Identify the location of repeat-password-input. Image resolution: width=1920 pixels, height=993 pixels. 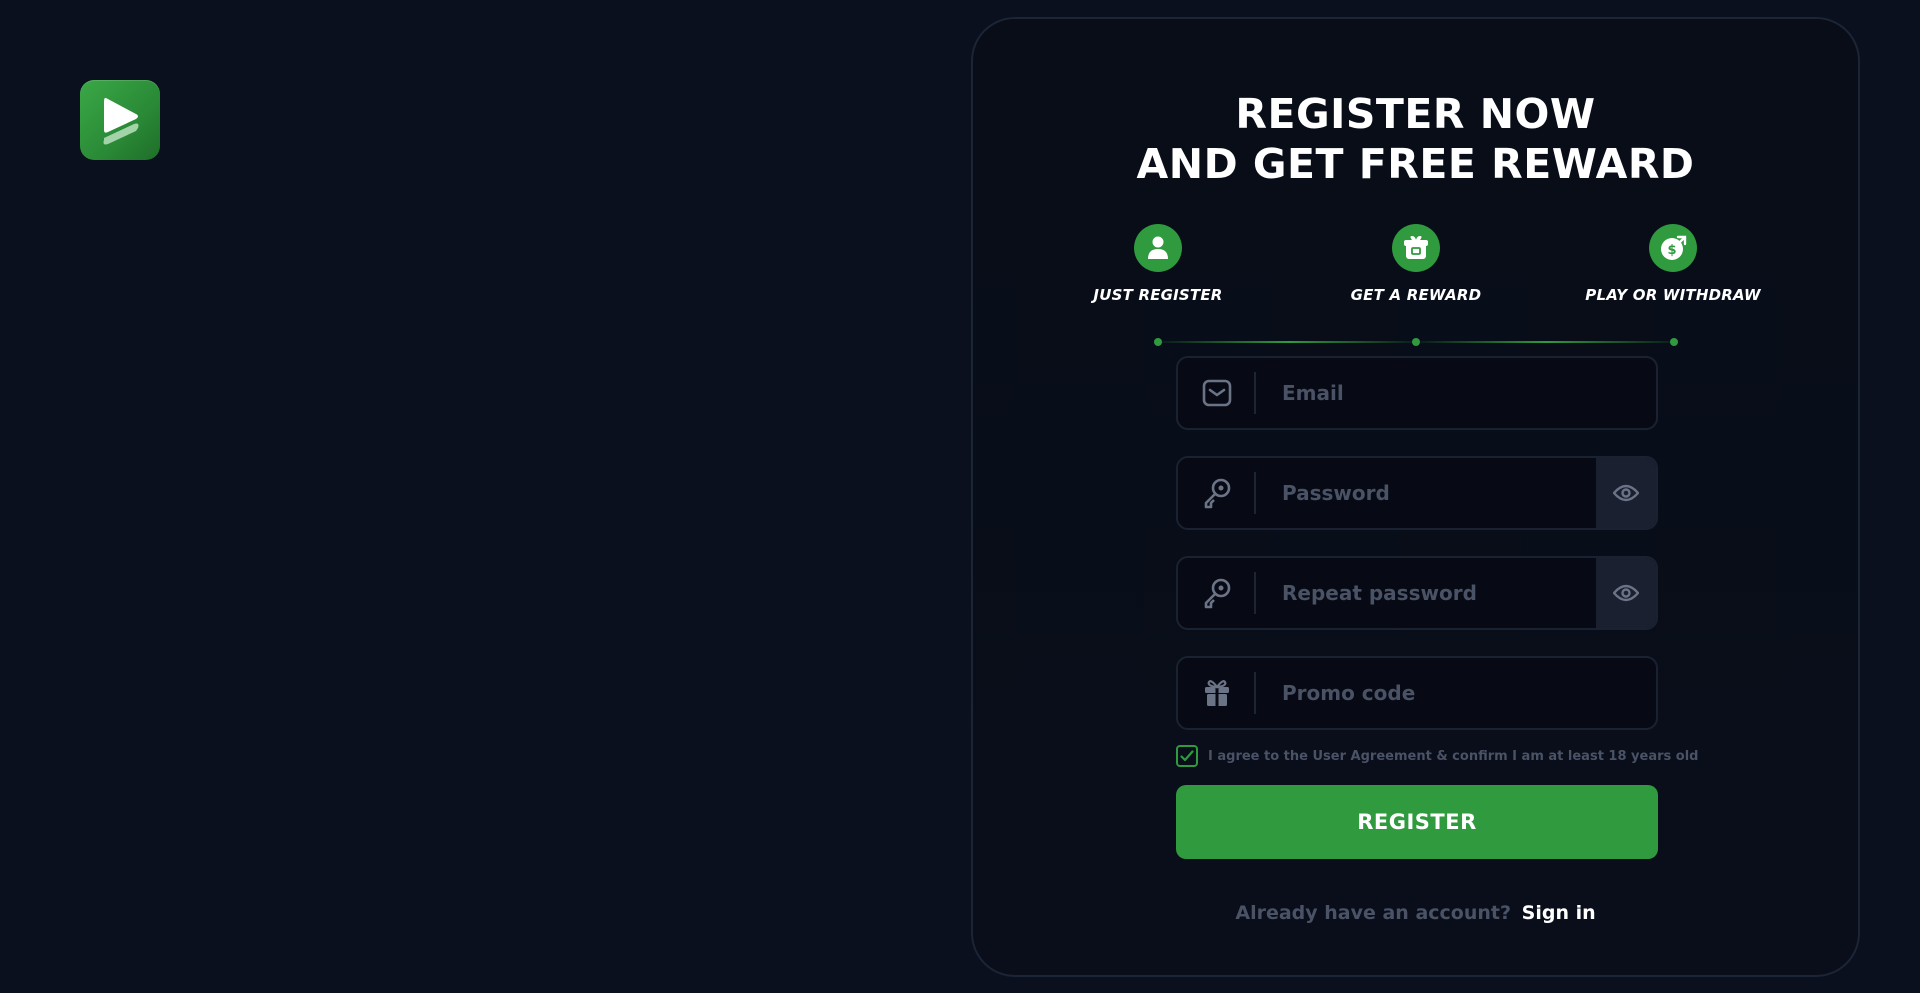
(1426, 593).